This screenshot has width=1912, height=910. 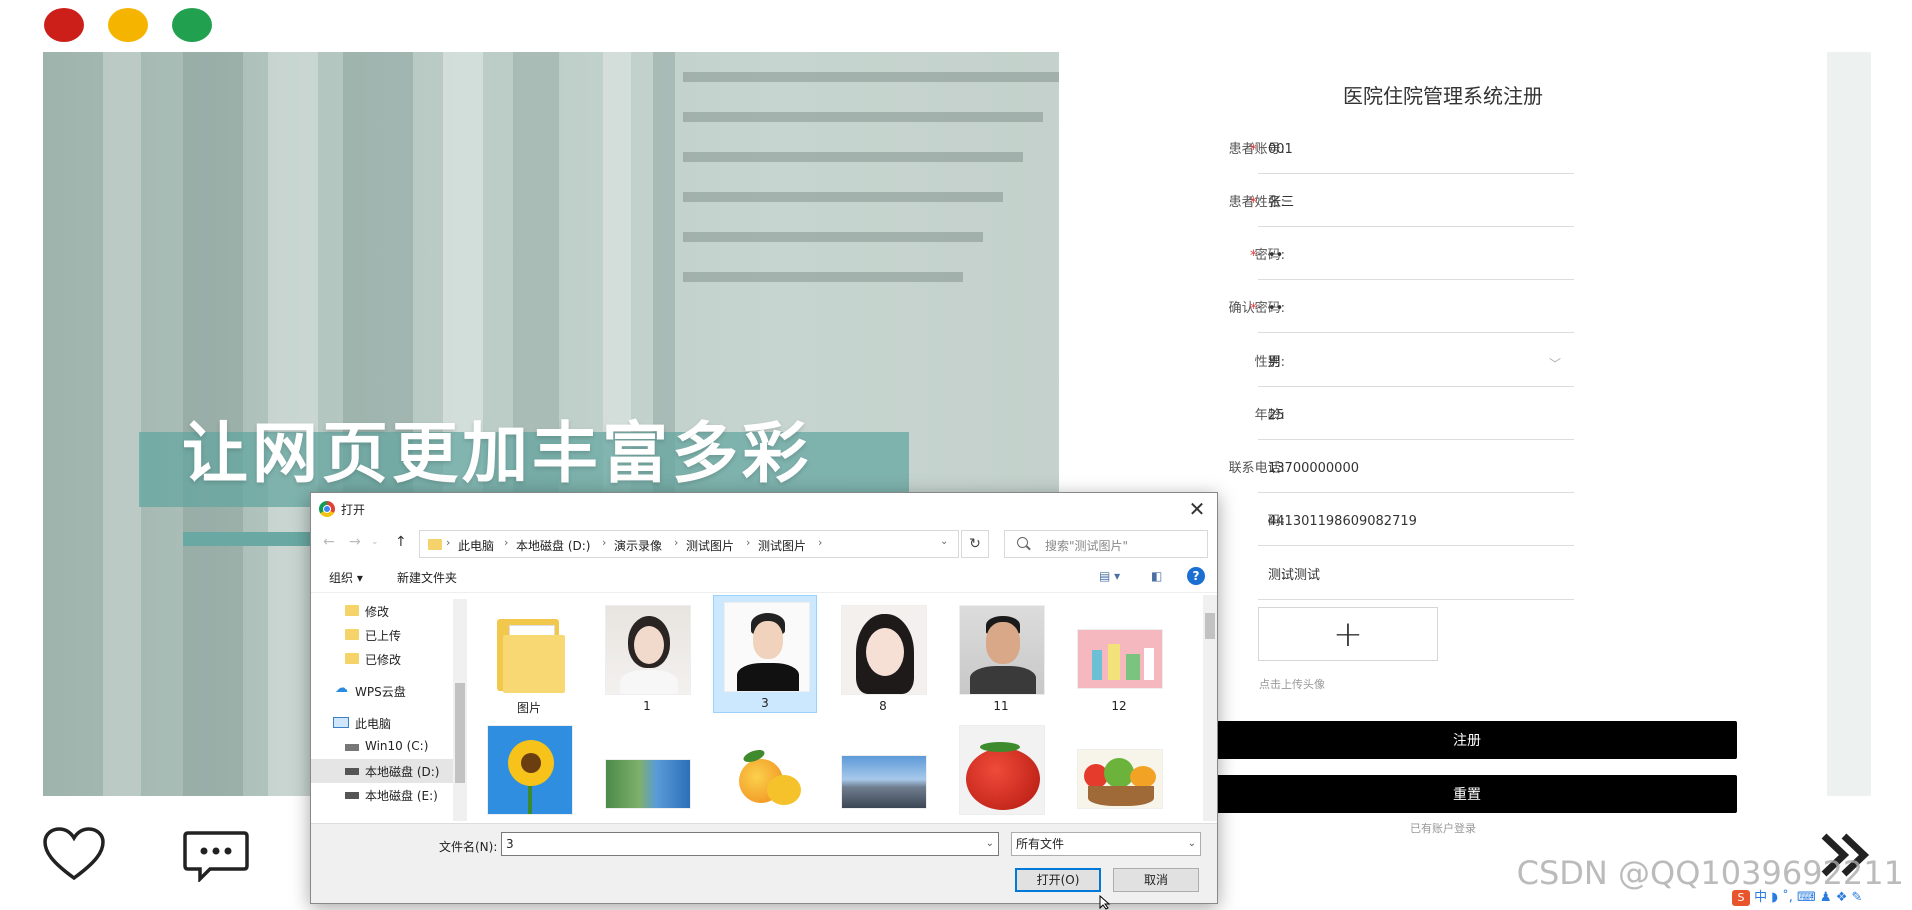 What do you see at coordinates (373, 724) in the screenshot?
I see `nav-item-label: 此电脑` at bounding box center [373, 724].